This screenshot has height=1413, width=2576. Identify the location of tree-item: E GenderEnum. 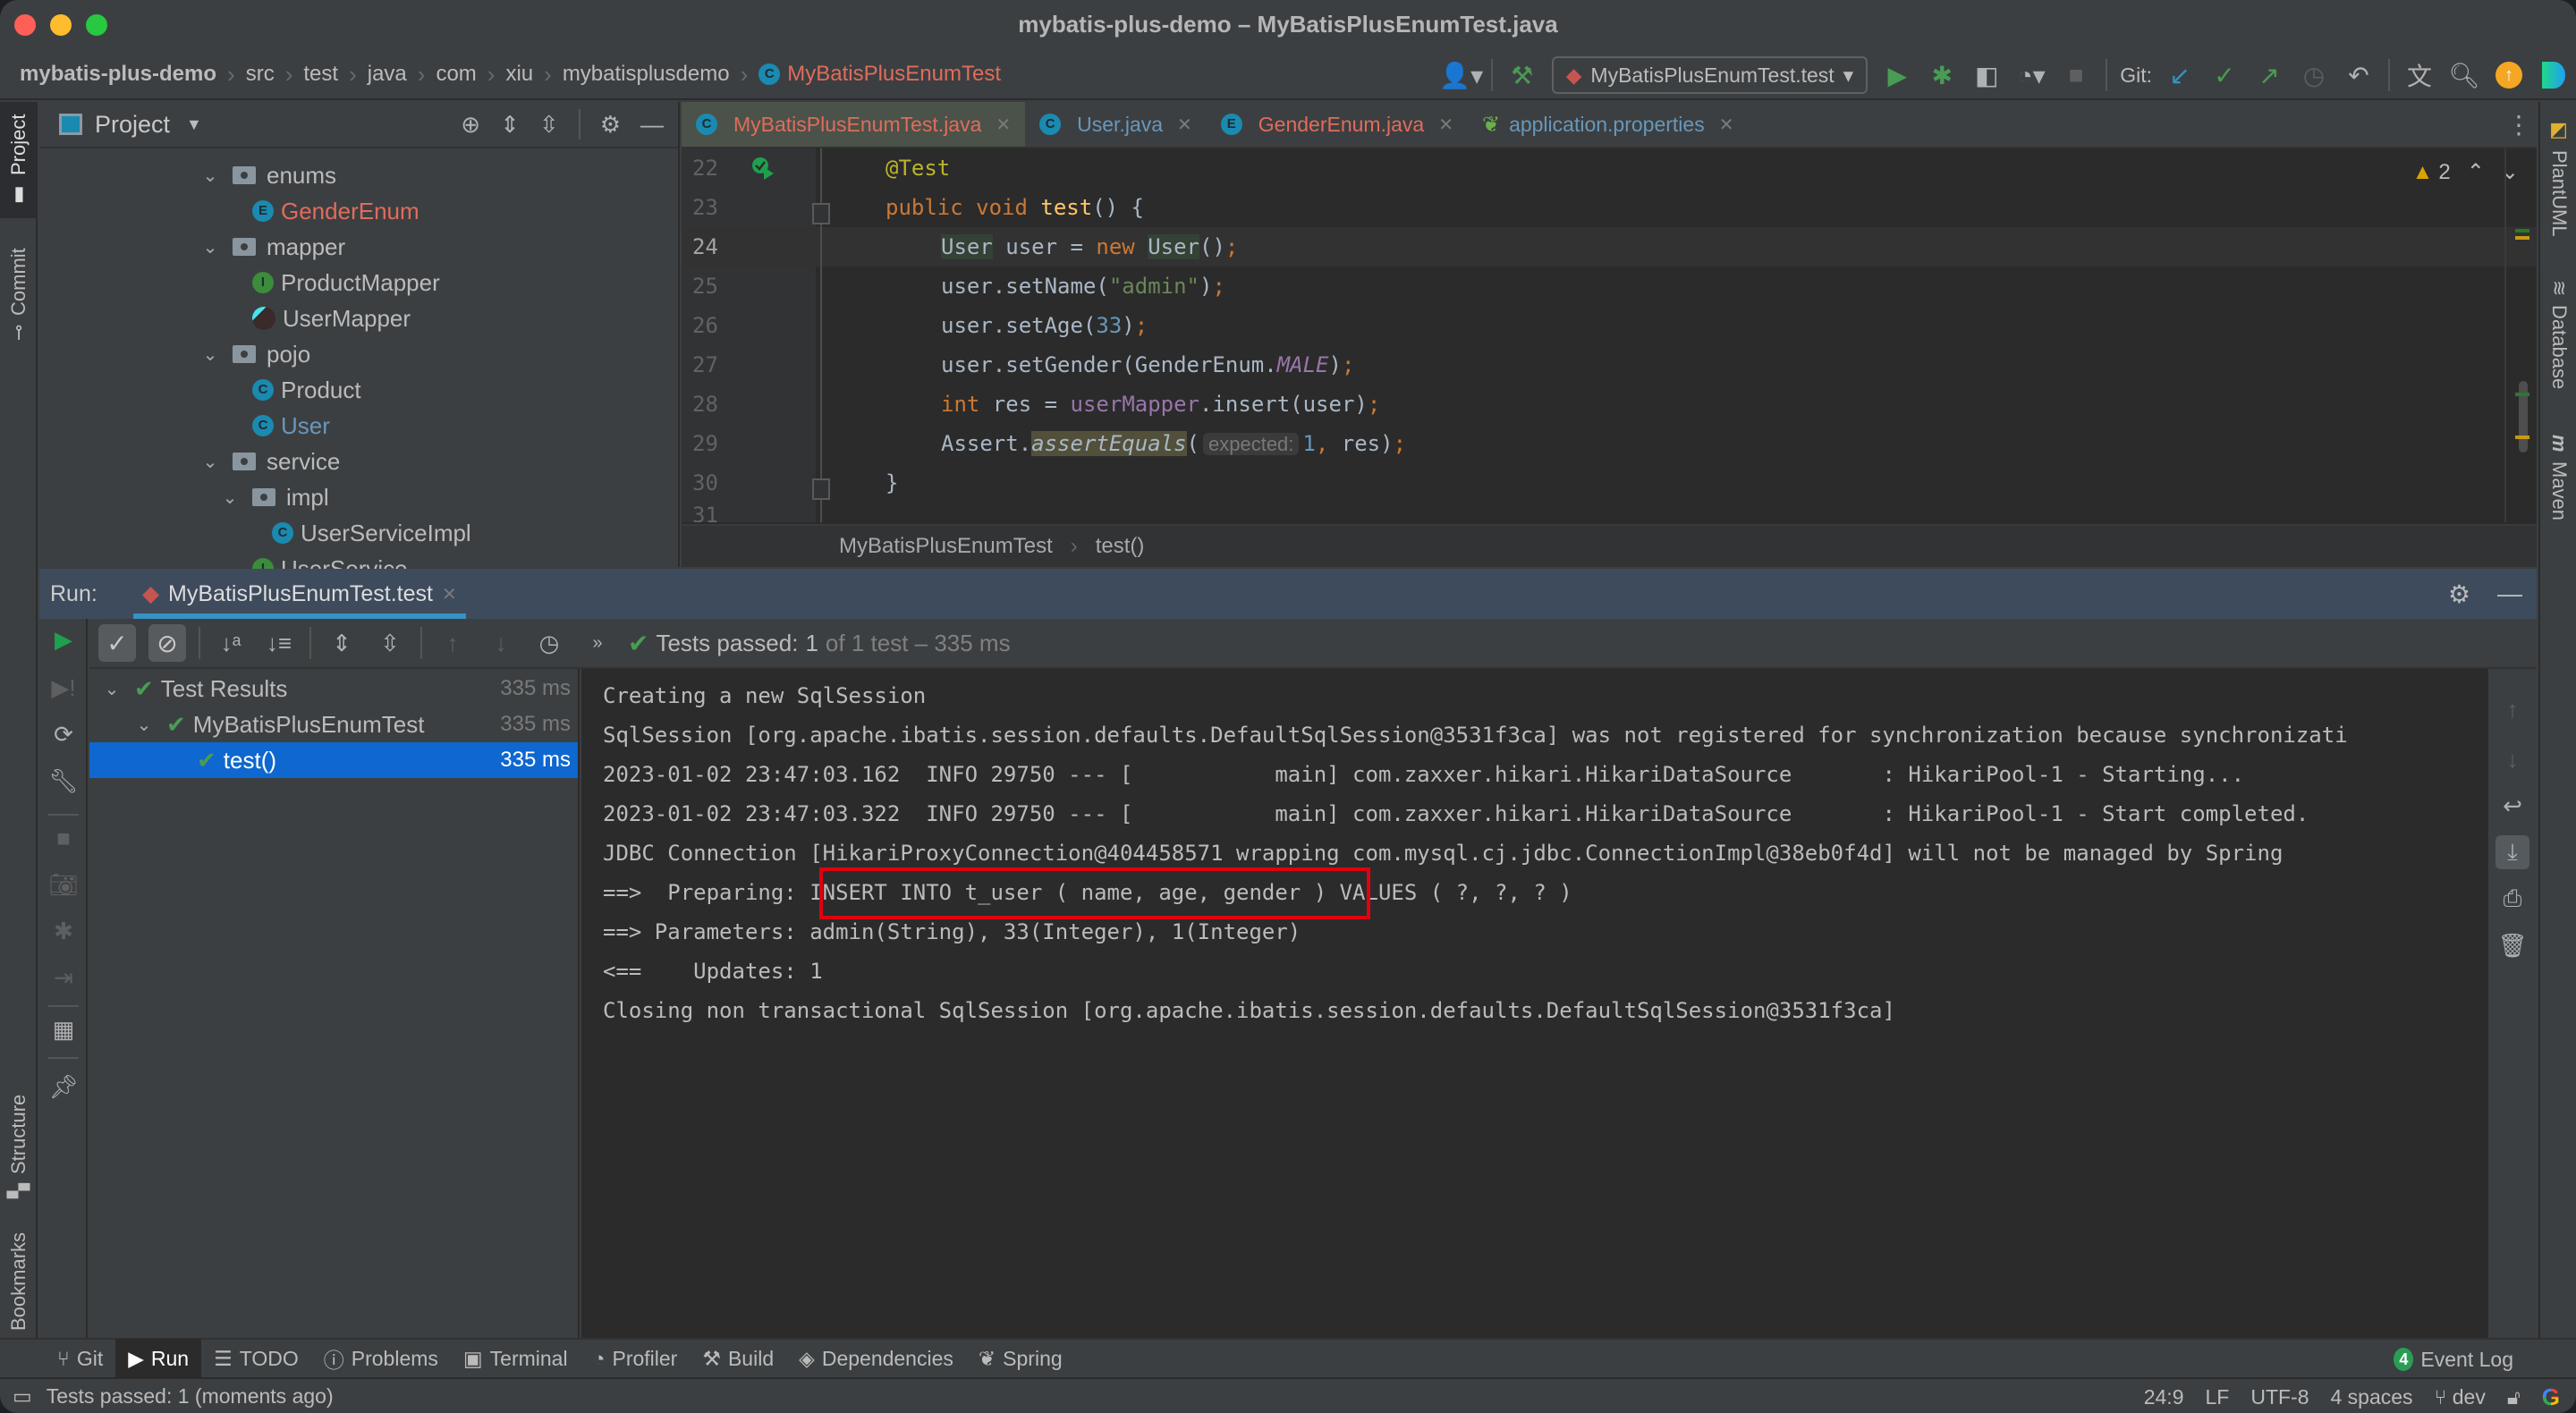
(335, 211).